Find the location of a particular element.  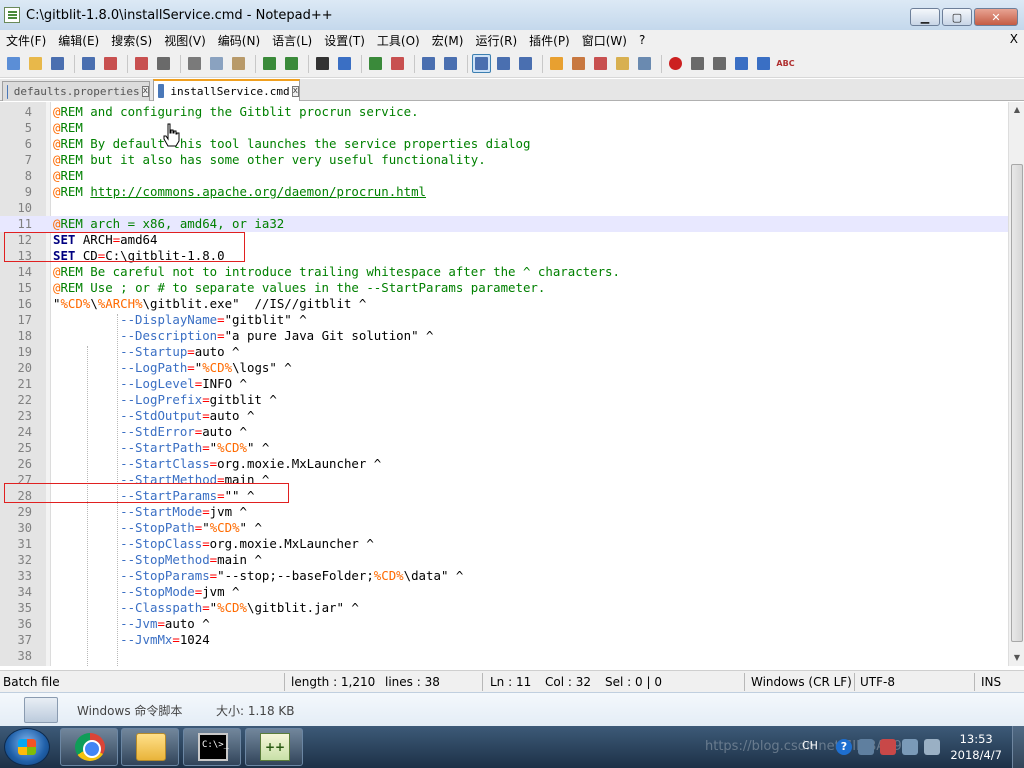

code-line: 8 @REM is located at coordinates (504, 176).